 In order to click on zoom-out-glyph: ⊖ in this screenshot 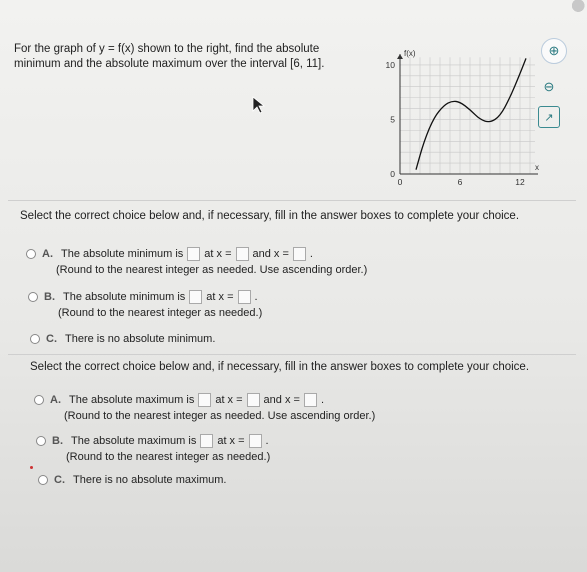, I will do `click(549, 86)`.